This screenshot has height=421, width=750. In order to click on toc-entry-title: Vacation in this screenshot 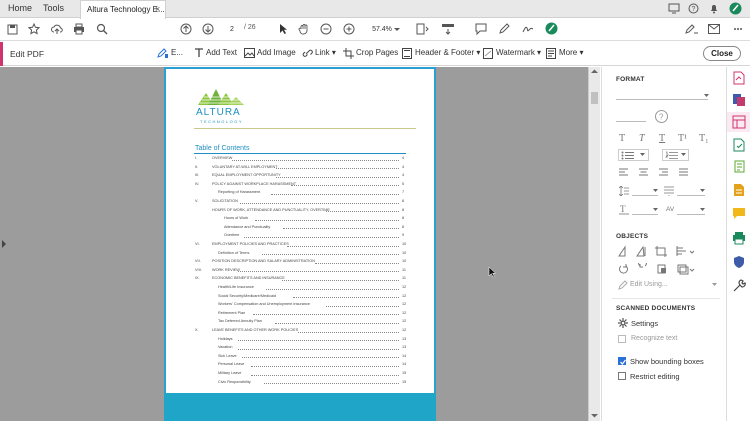, I will do `click(225, 347)`.